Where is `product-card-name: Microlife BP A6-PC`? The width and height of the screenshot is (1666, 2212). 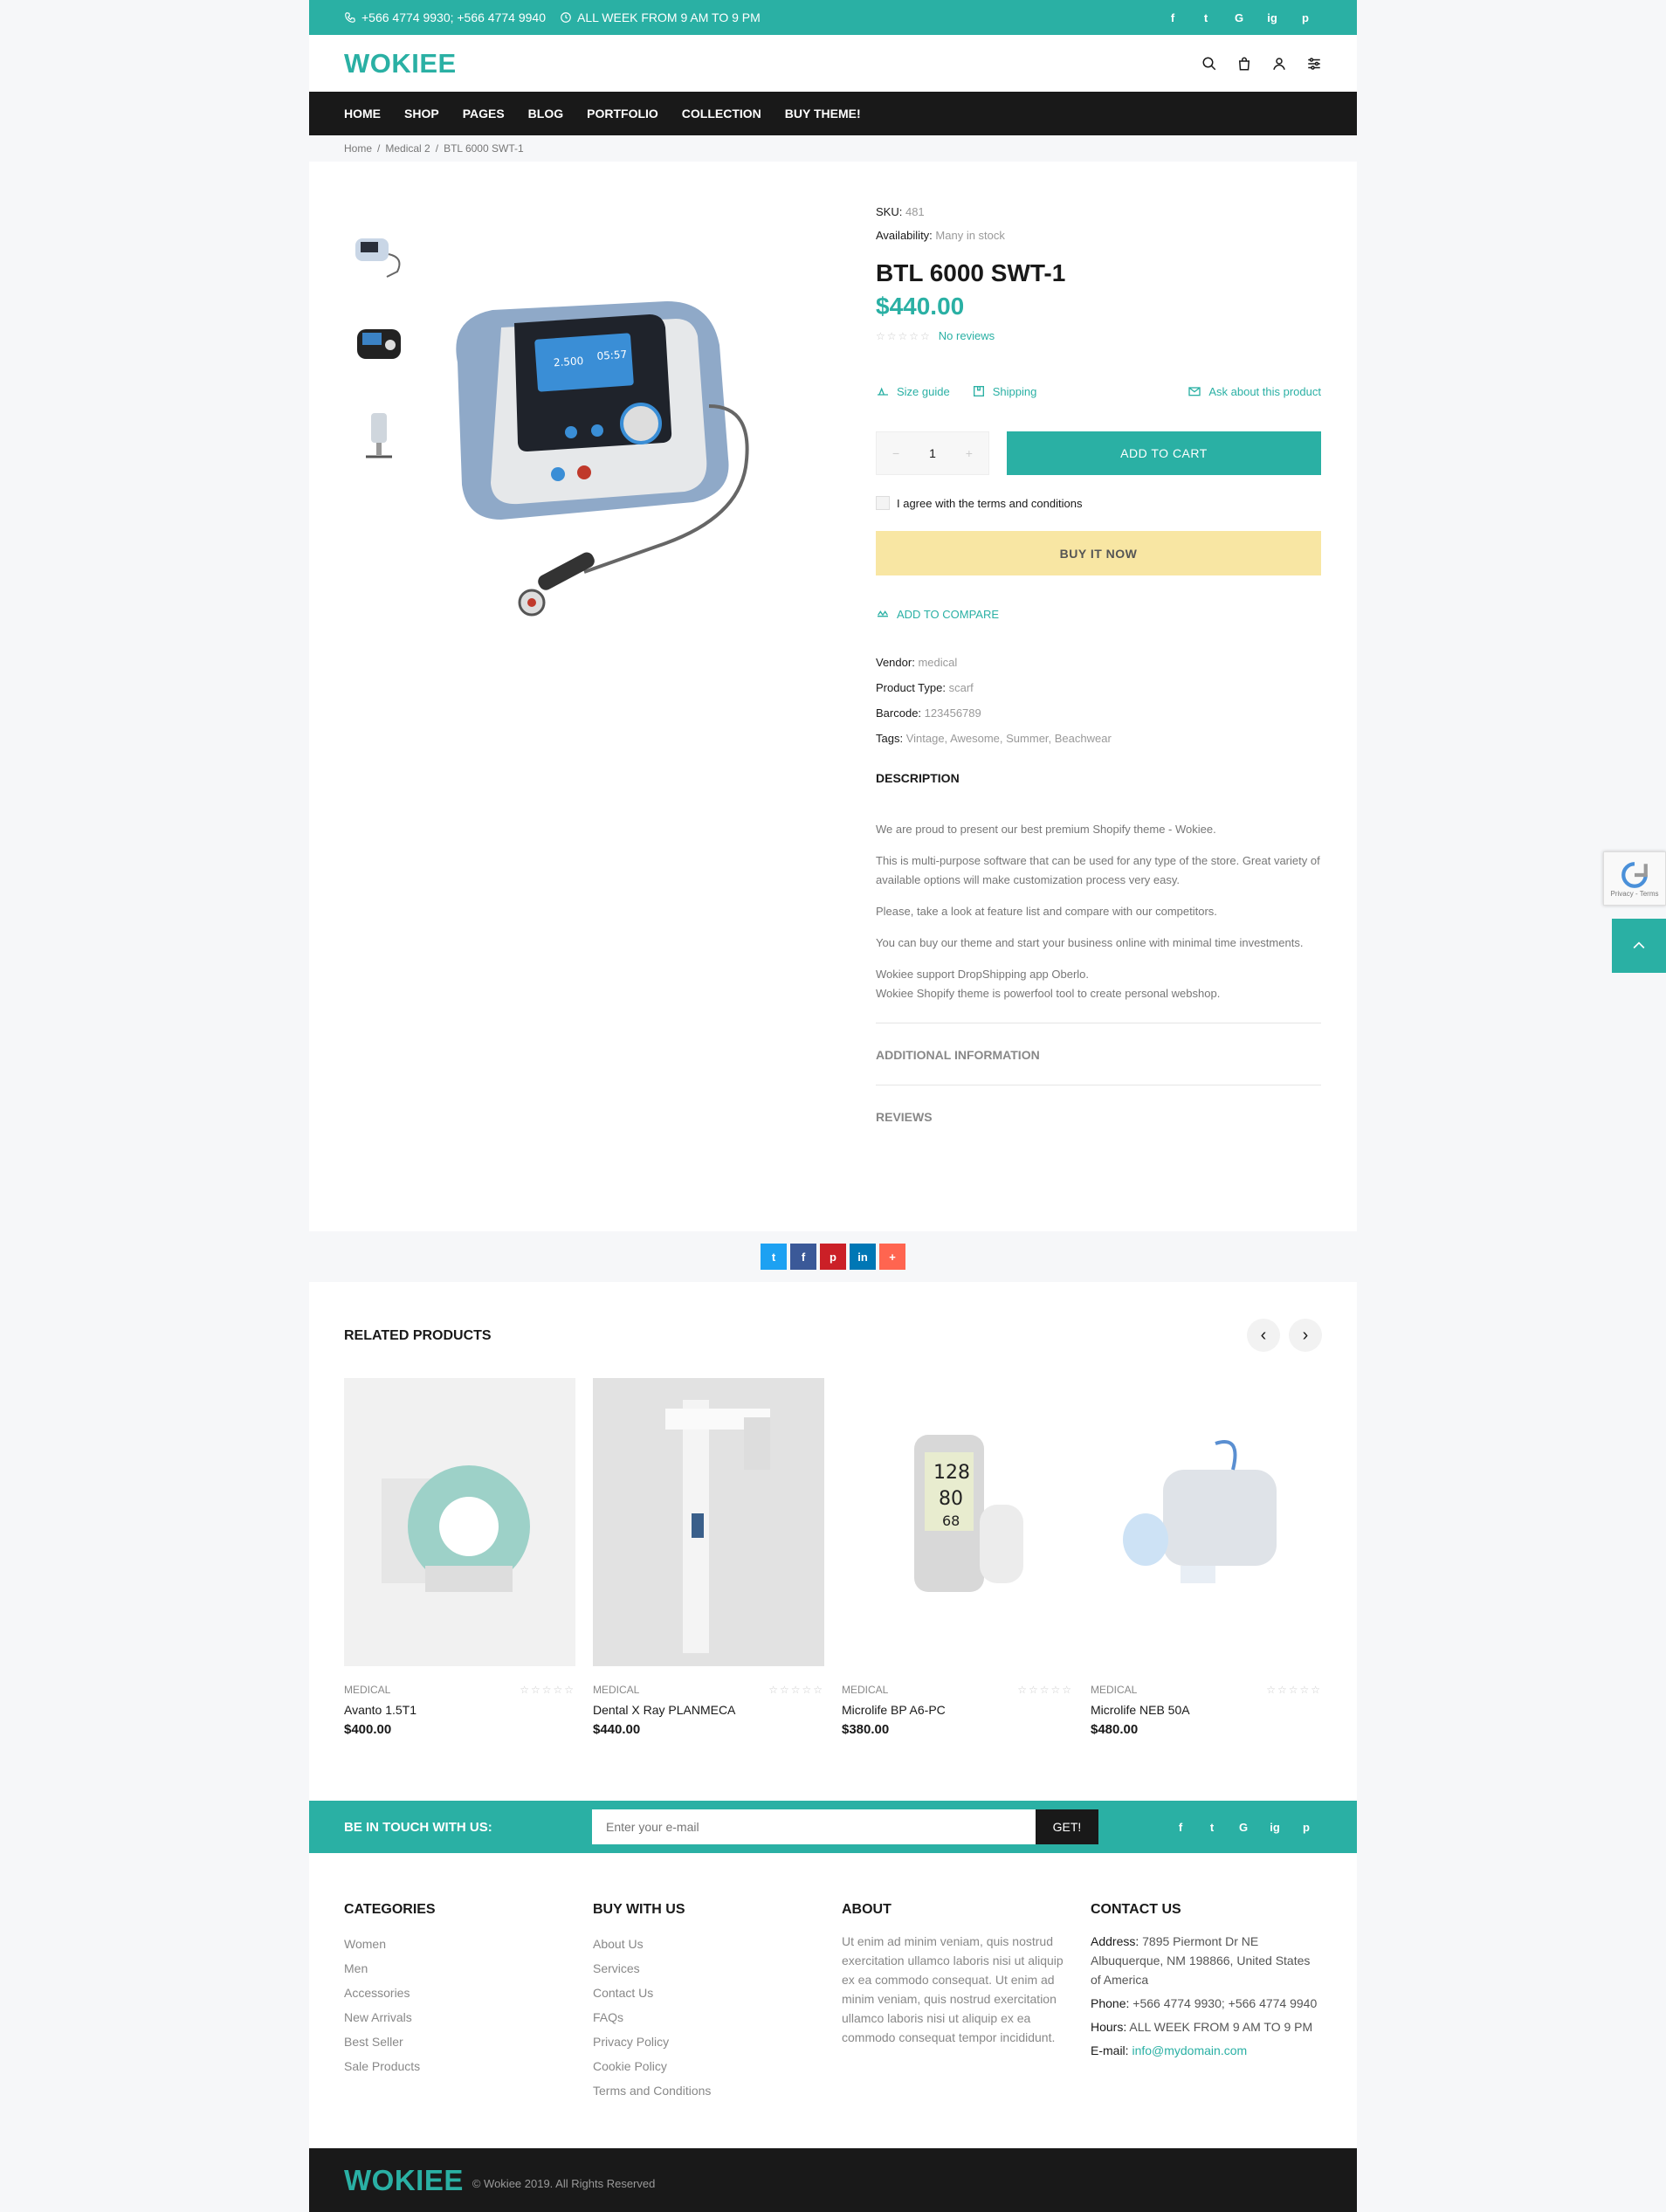 product-card-name: Microlife BP A6-PC is located at coordinates (957, 1710).